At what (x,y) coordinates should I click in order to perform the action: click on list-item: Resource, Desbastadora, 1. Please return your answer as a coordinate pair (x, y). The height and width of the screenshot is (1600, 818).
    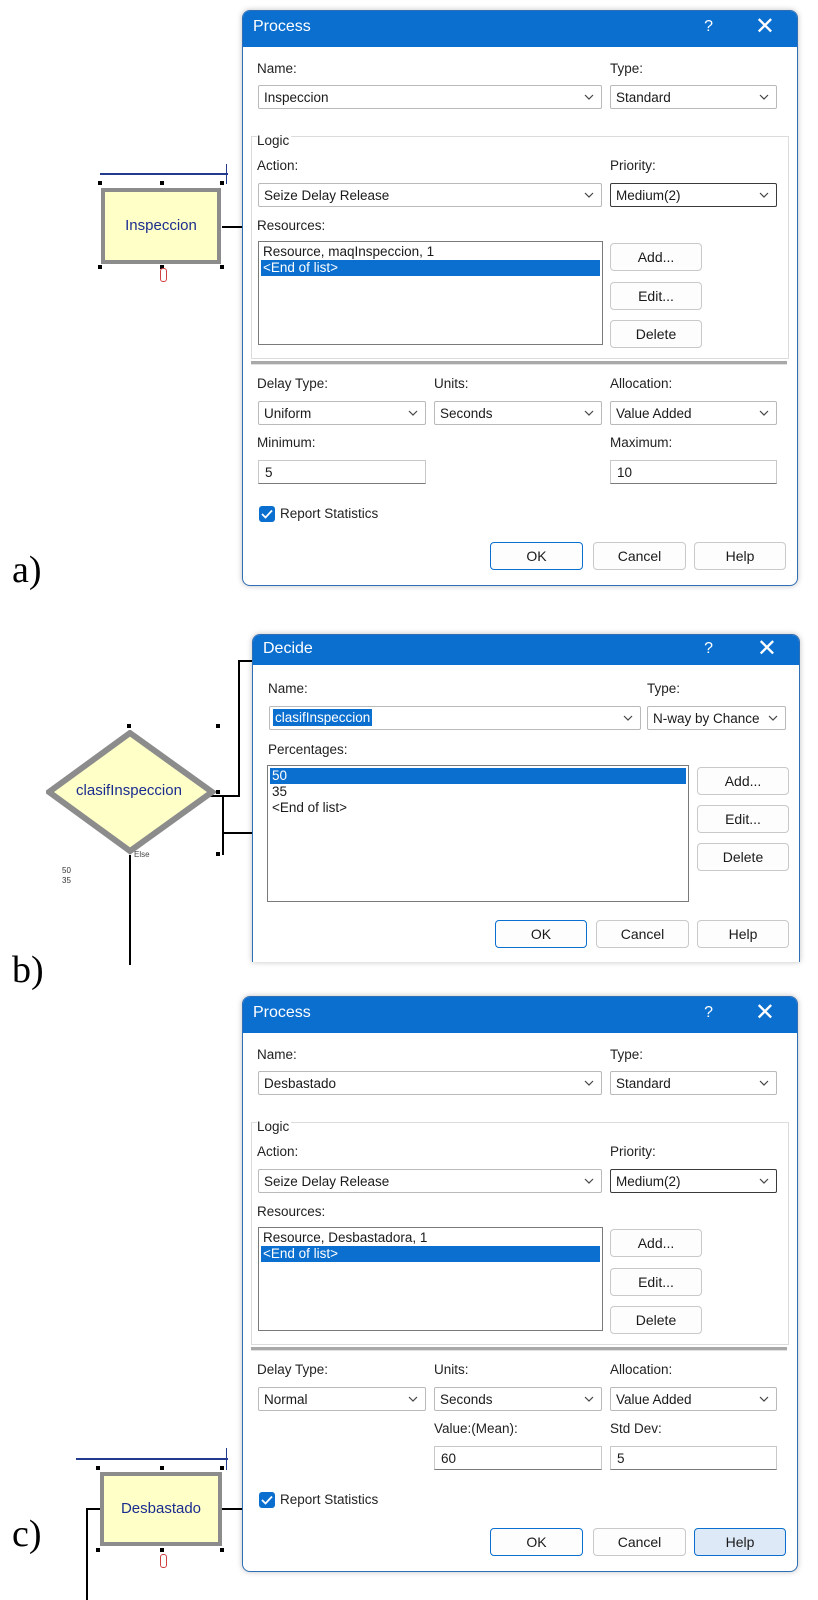
    Looking at the image, I should click on (430, 1238).